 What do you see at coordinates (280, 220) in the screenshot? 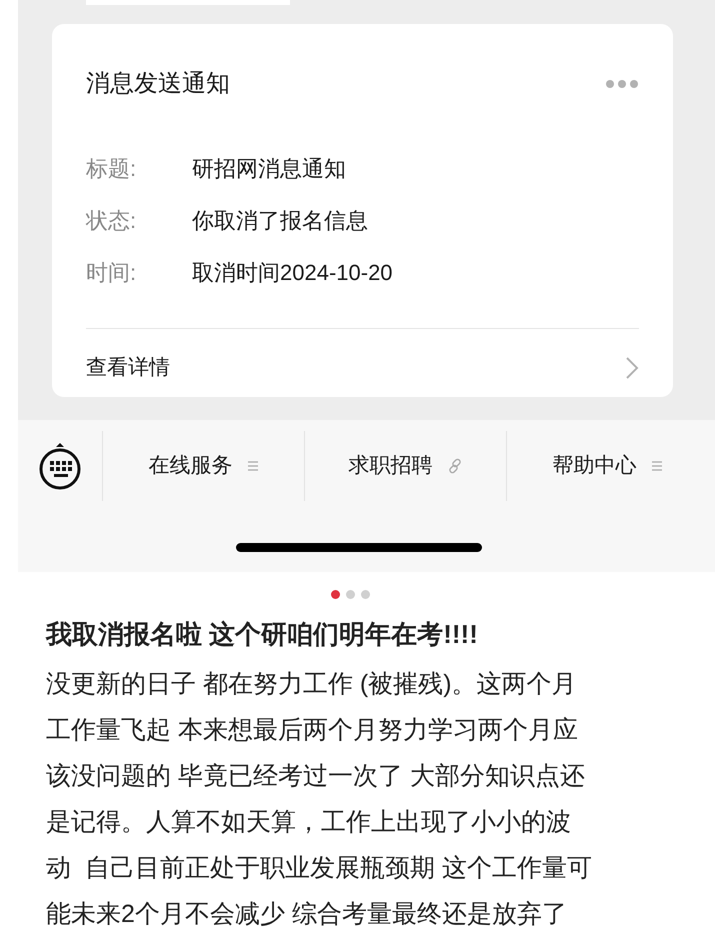
I see `field-value: 你取消了报名信息` at bounding box center [280, 220].